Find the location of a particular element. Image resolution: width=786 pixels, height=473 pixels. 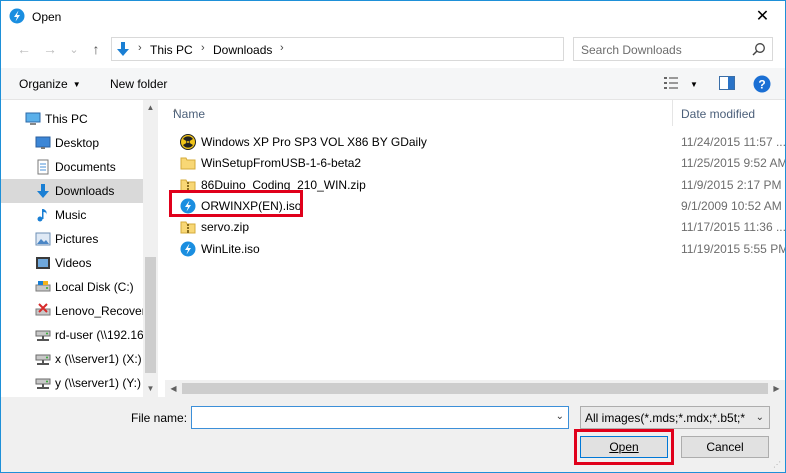

local-disk-icon is located at coordinates (43, 287).